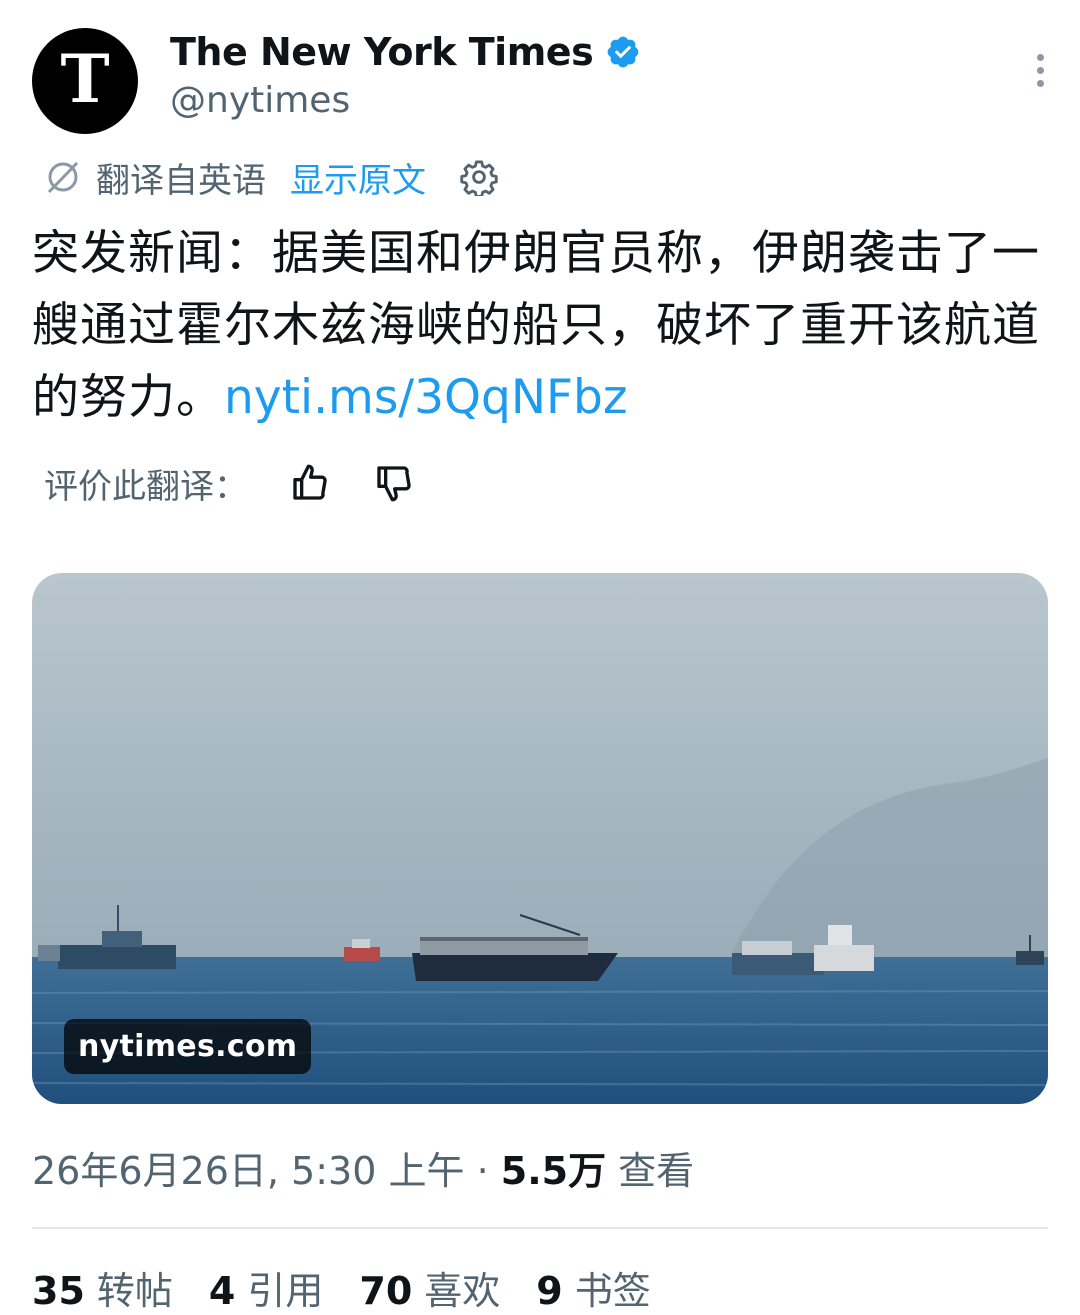 This screenshot has height=1315, width=1080. Describe the element at coordinates (134, 1291) in the screenshot. I see `reposts-label: 转帖` at that location.